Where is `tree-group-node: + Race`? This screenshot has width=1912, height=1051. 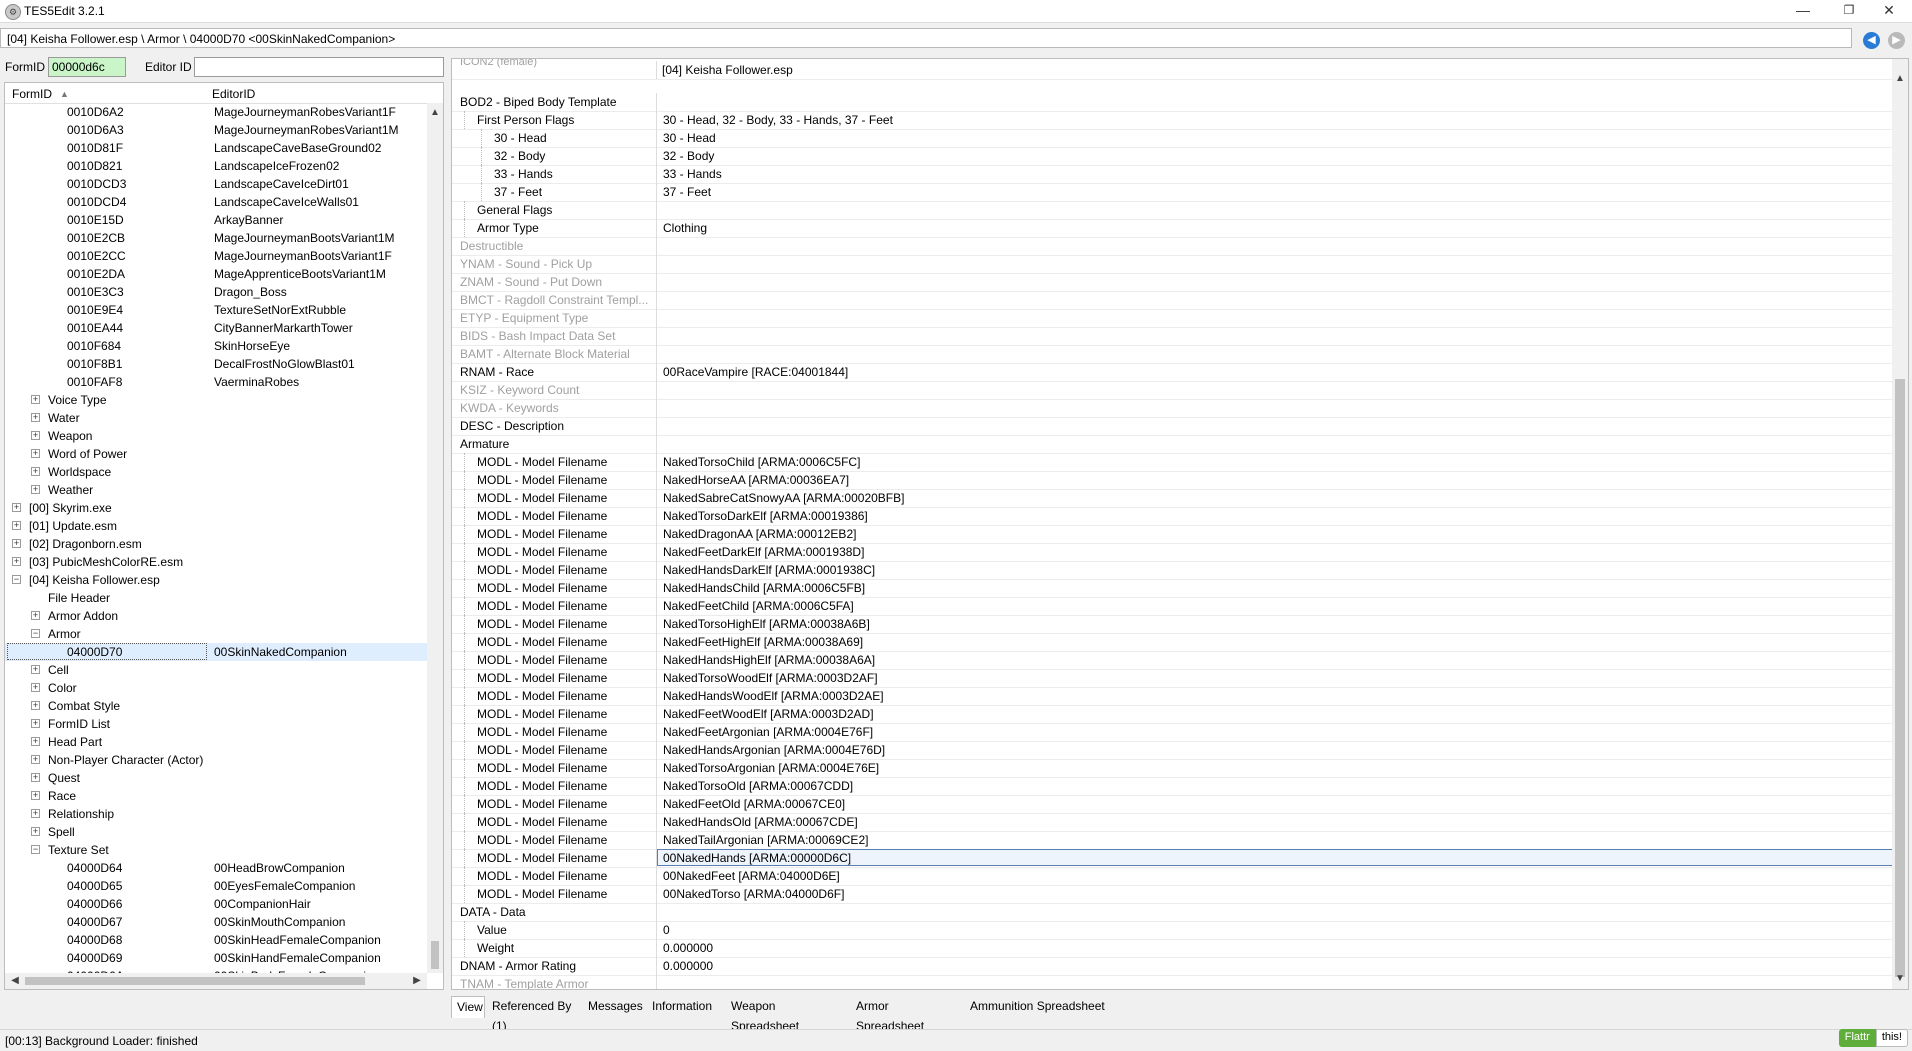 tree-group-node: + Race is located at coordinates (217, 796).